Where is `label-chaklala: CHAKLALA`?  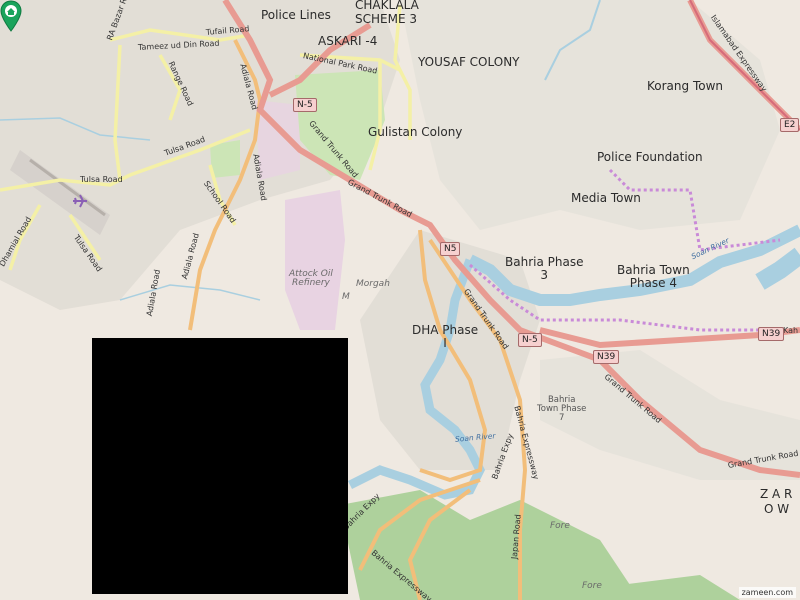 label-chaklala: CHAKLALA is located at coordinates (387, 6).